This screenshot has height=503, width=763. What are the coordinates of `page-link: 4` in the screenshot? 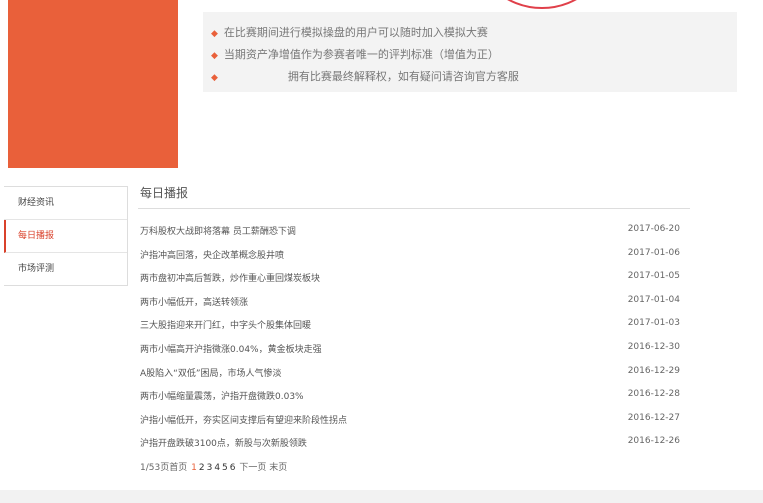 It's located at (217, 468).